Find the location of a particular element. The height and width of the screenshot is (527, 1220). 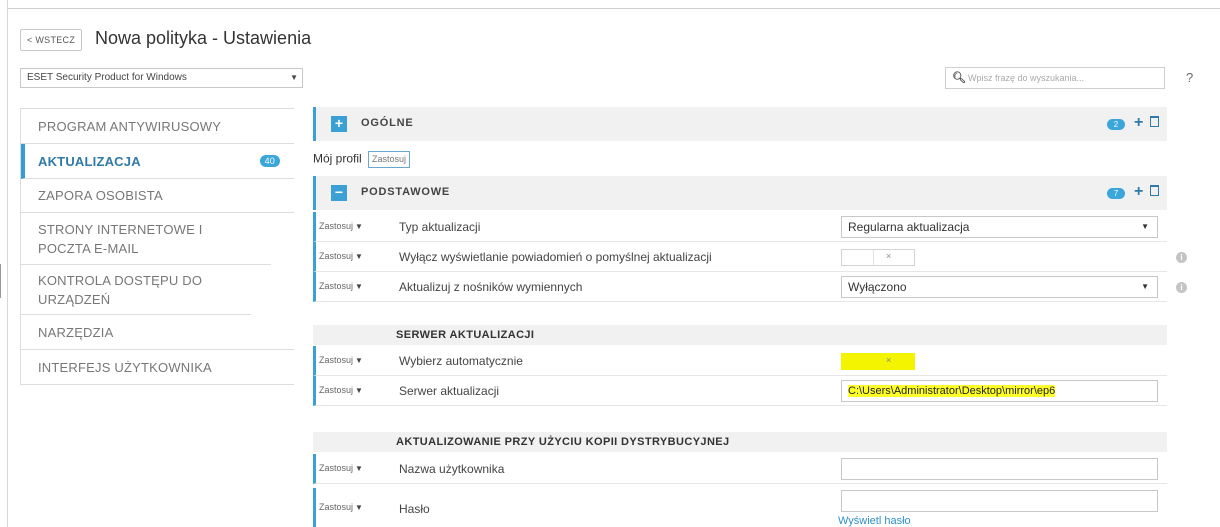

disable-notifications-toggle: × is located at coordinates (878, 257).